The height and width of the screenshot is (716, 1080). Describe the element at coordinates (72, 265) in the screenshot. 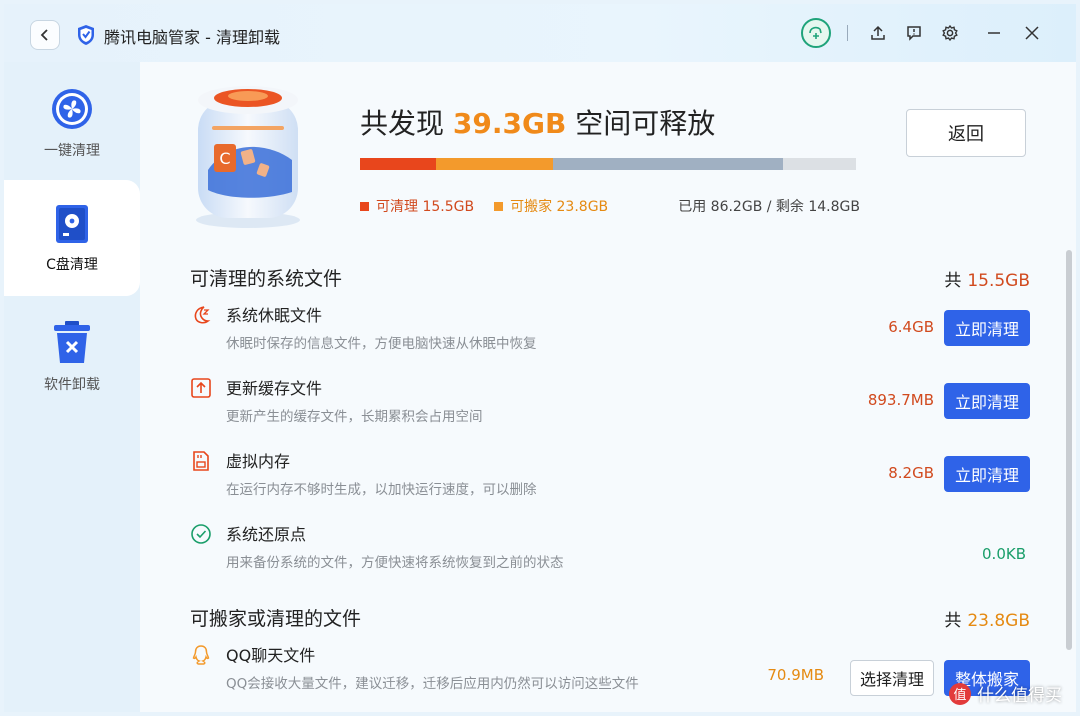

I see `sidebar-item-label: C盘清理` at that location.